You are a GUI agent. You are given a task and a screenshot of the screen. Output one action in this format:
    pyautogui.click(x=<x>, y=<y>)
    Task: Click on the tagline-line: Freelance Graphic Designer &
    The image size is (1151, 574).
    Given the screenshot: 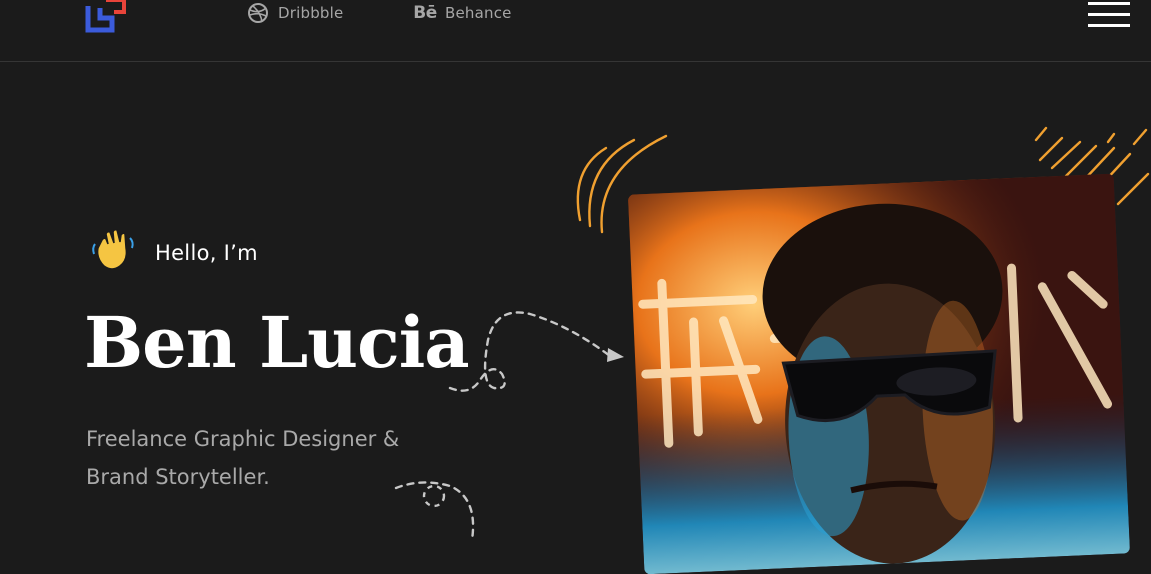 What is the action you would take?
    pyautogui.click(x=243, y=439)
    